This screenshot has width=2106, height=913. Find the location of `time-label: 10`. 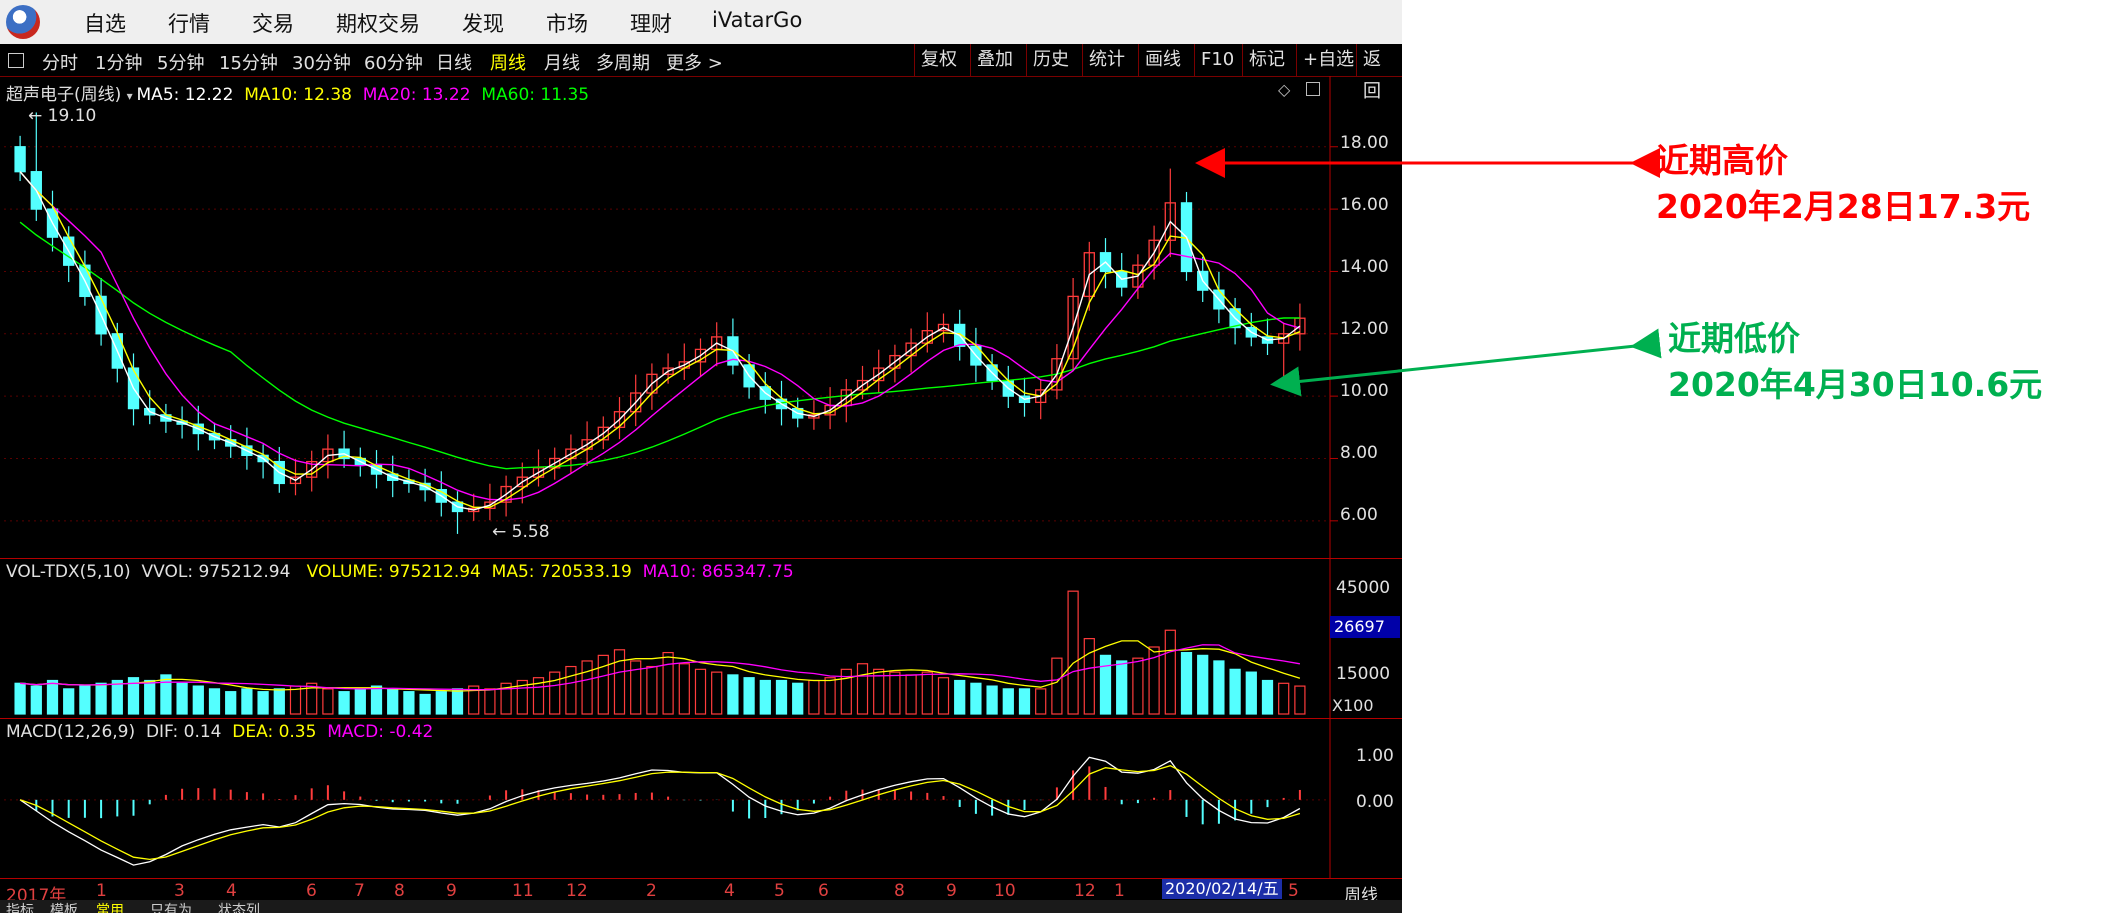

time-label: 10 is located at coordinates (1005, 891).